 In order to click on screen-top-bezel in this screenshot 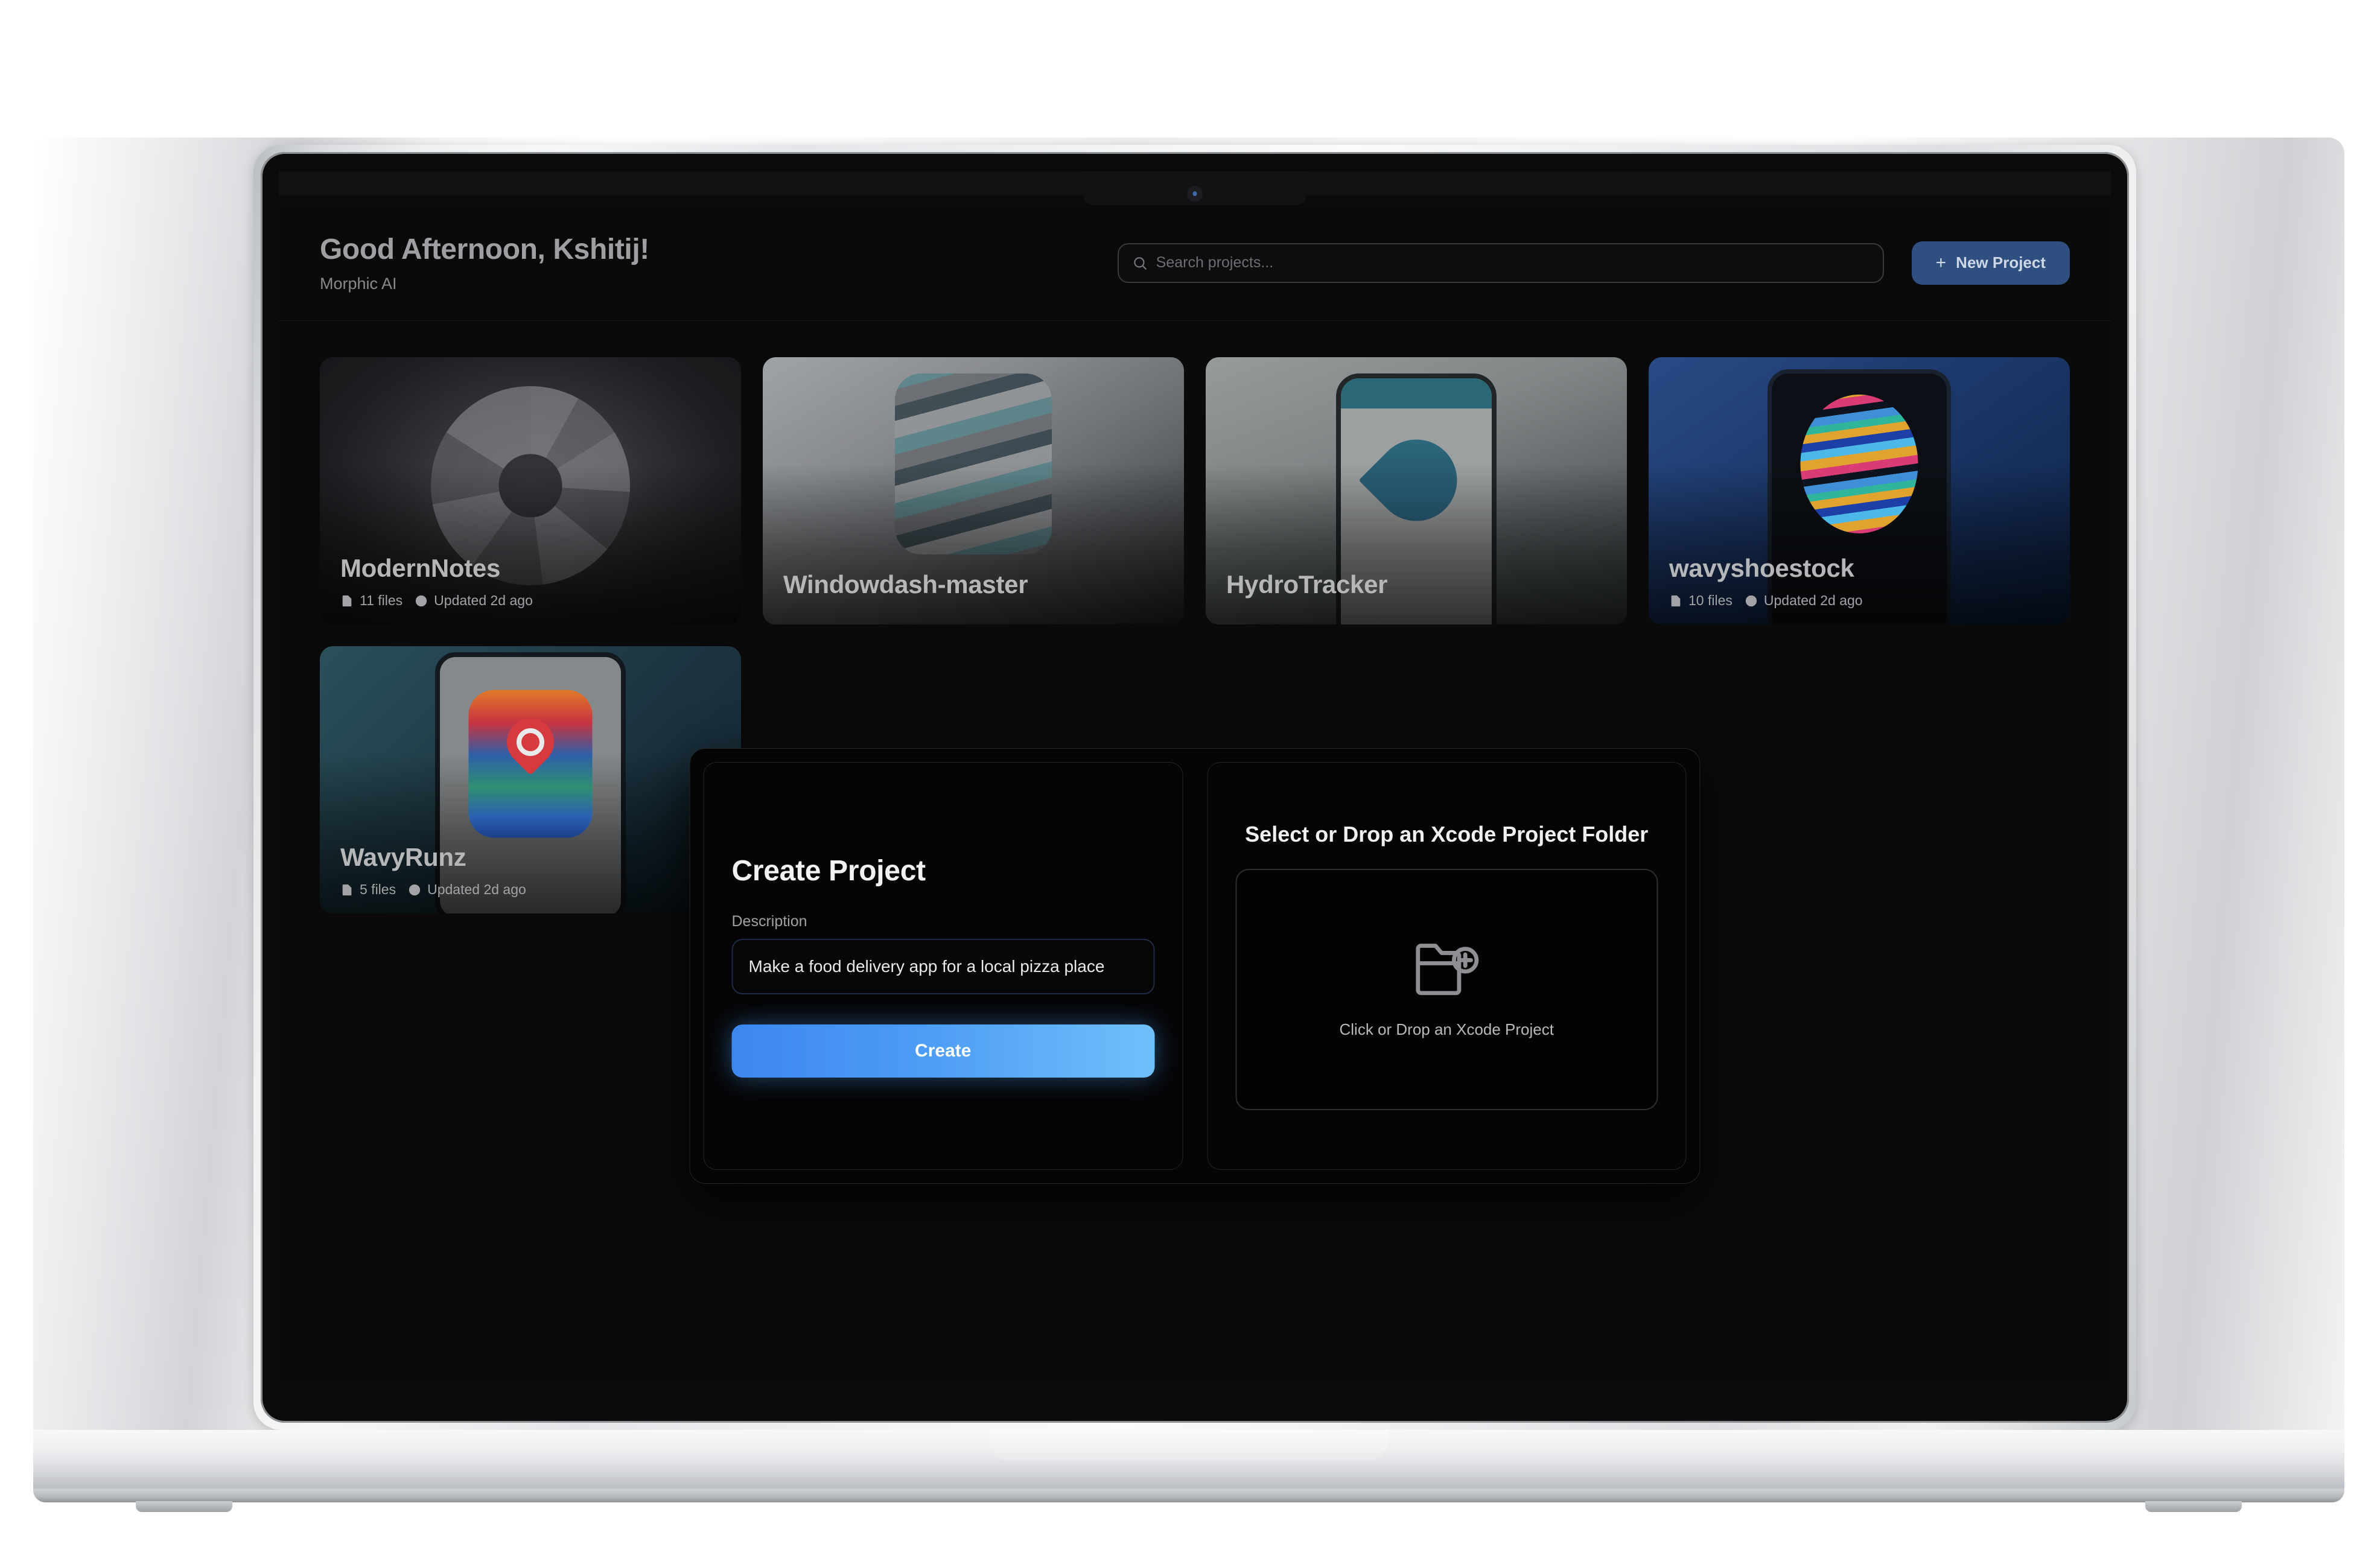, I will do `click(1195, 188)`.